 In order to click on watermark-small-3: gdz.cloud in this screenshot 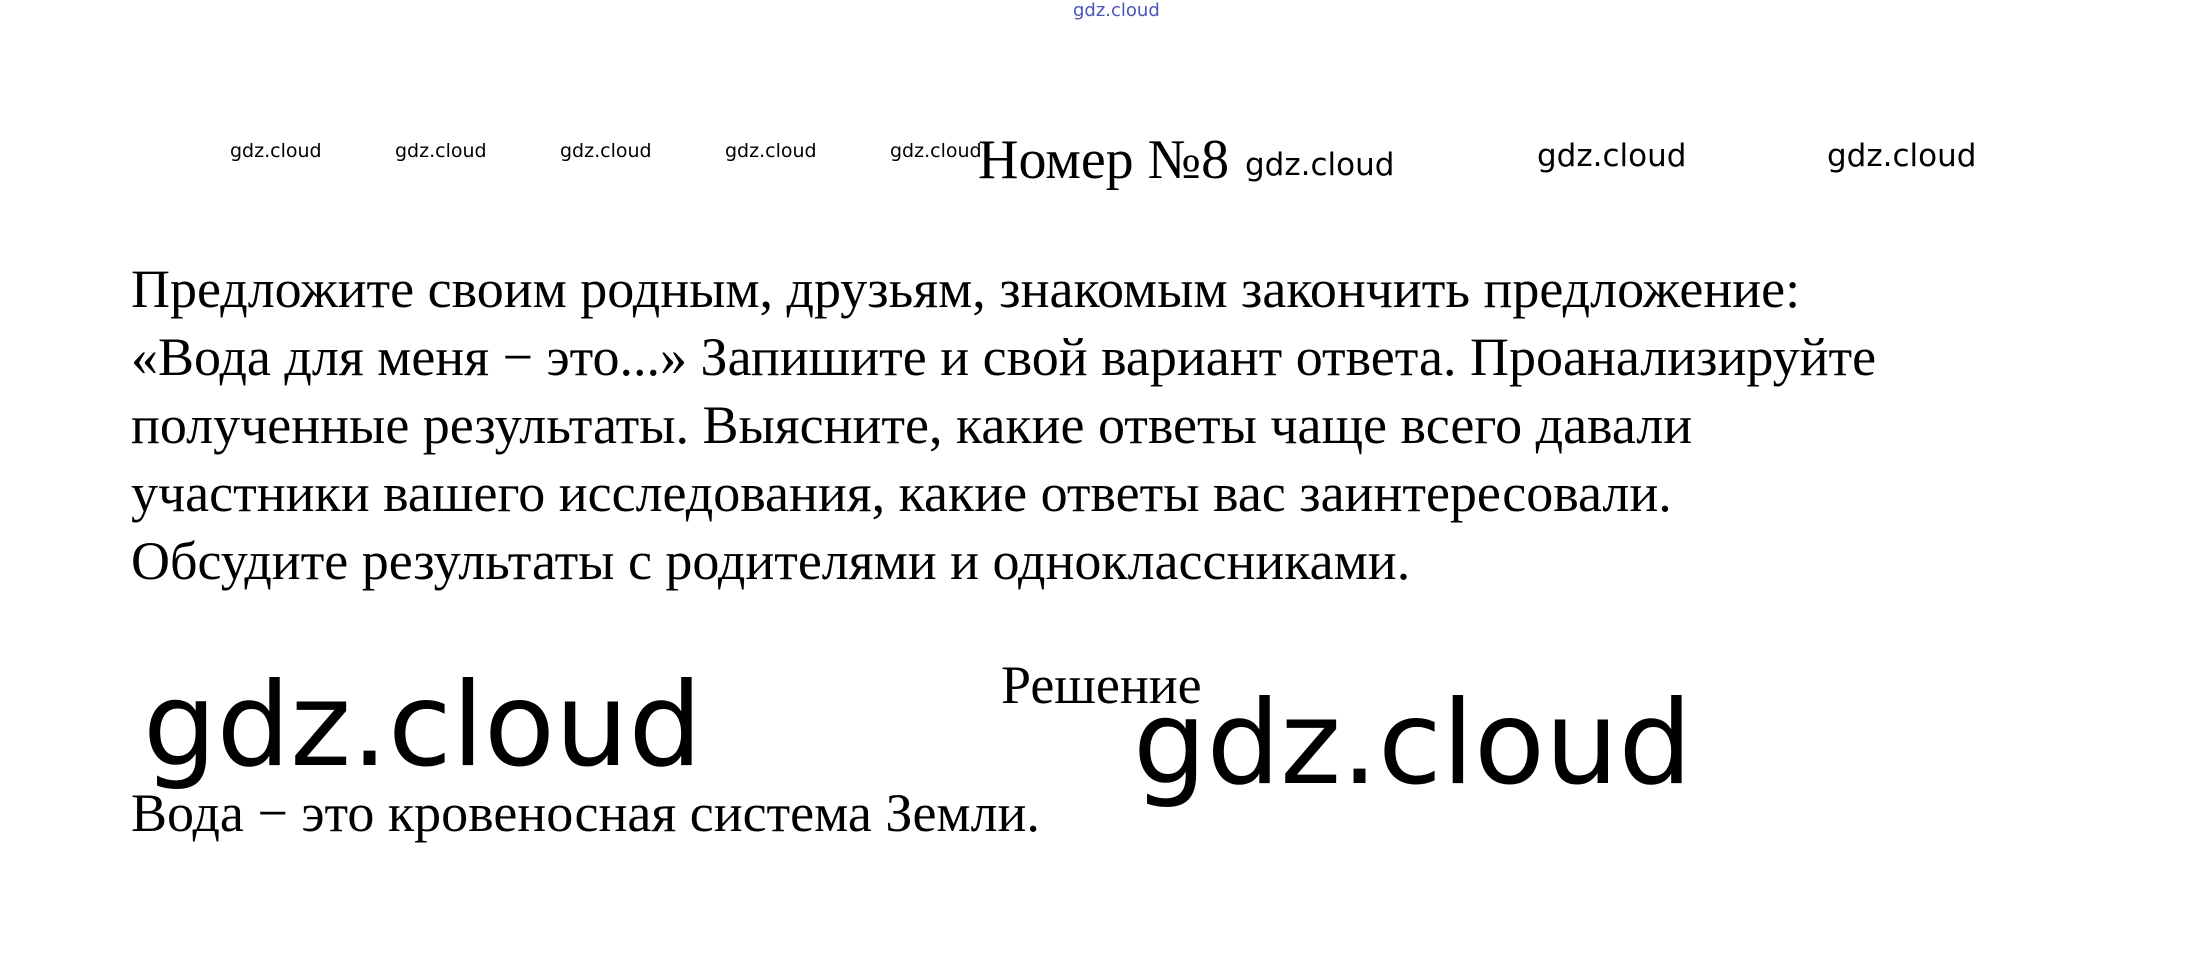, I will do `click(606, 151)`.